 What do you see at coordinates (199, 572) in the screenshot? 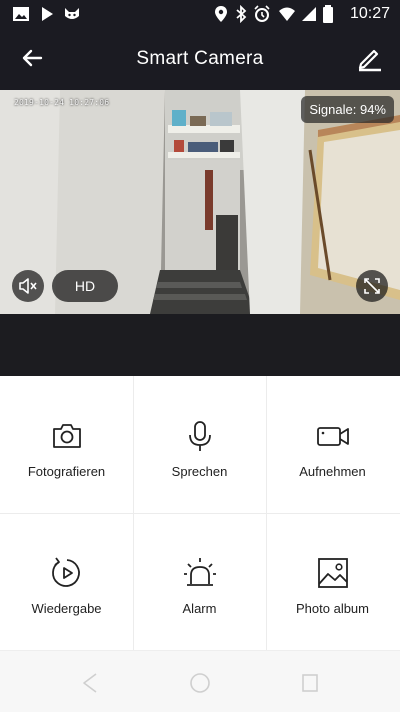
I see `siren-icon` at bounding box center [199, 572].